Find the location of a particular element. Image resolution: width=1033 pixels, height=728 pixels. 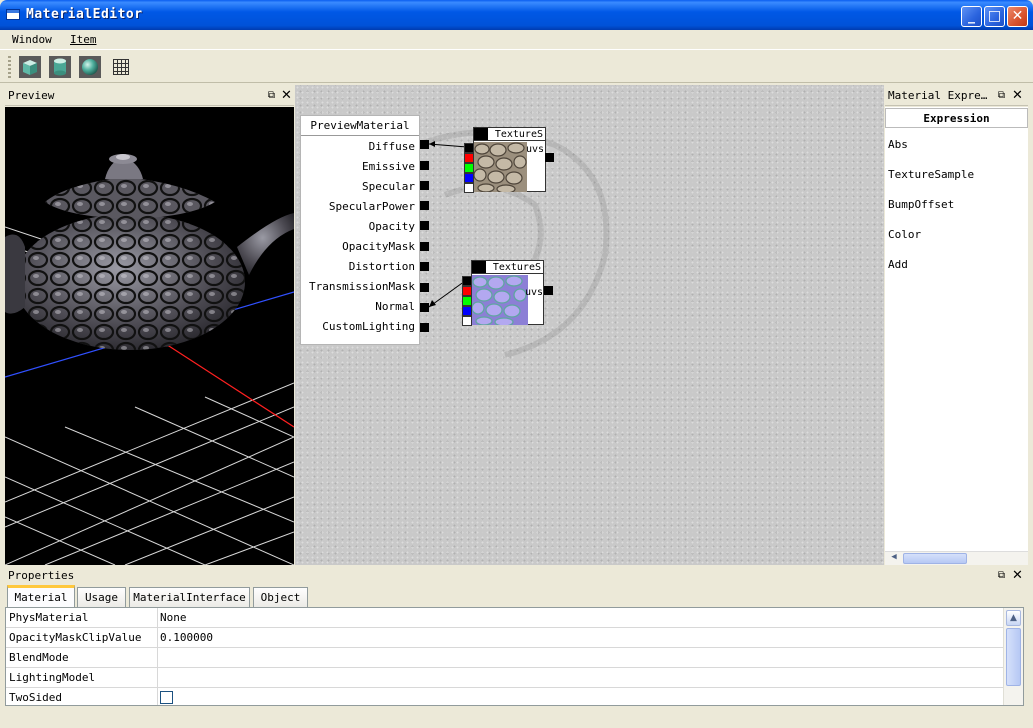

property-row: OpacityMaskClipValue 0.100000 is located at coordinates (504, 638).